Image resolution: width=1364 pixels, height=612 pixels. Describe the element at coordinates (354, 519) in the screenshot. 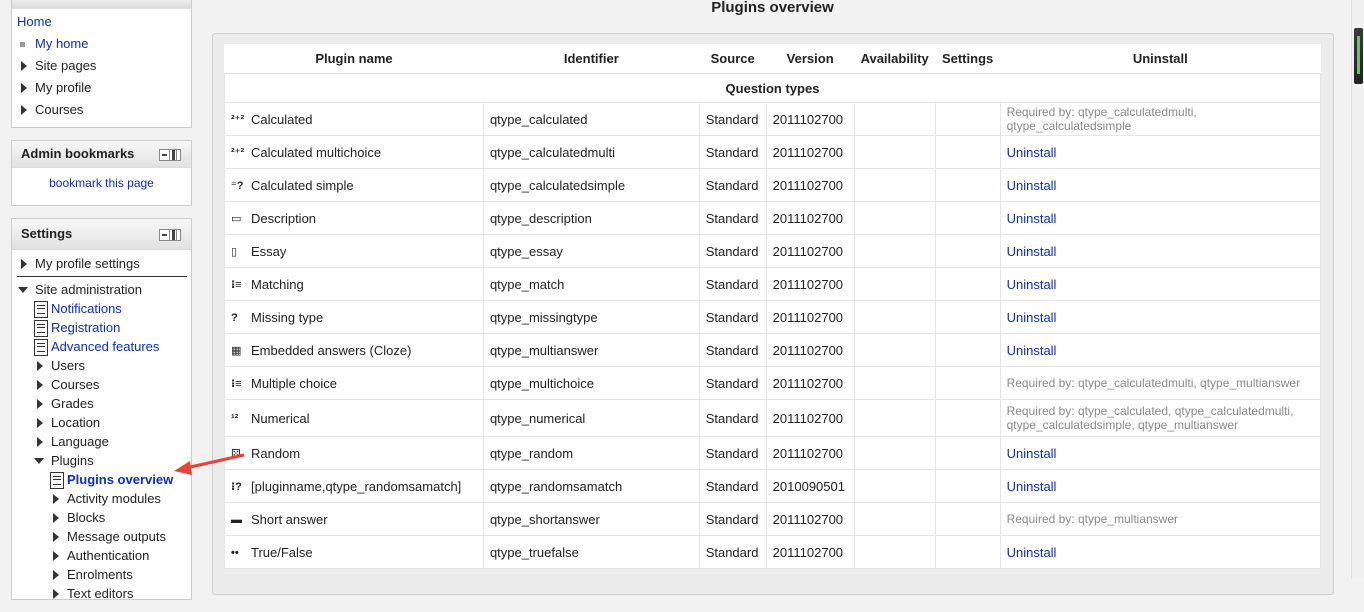

I see `plugin-name-cell: ▬ Short answer` at that location.